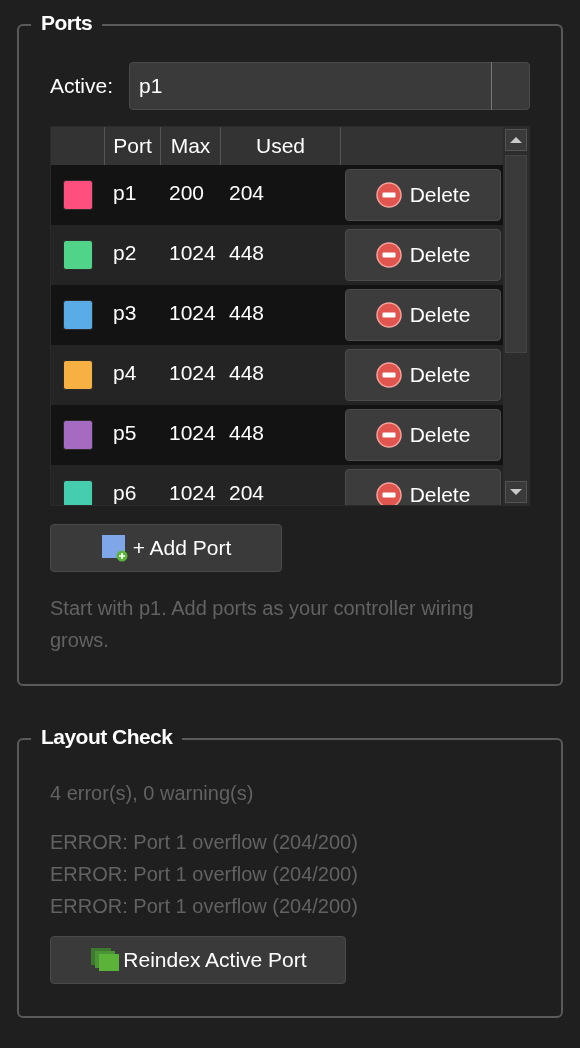 The image size is (580, 1048). I want to click on port-cell: p5, so click(125, 432).